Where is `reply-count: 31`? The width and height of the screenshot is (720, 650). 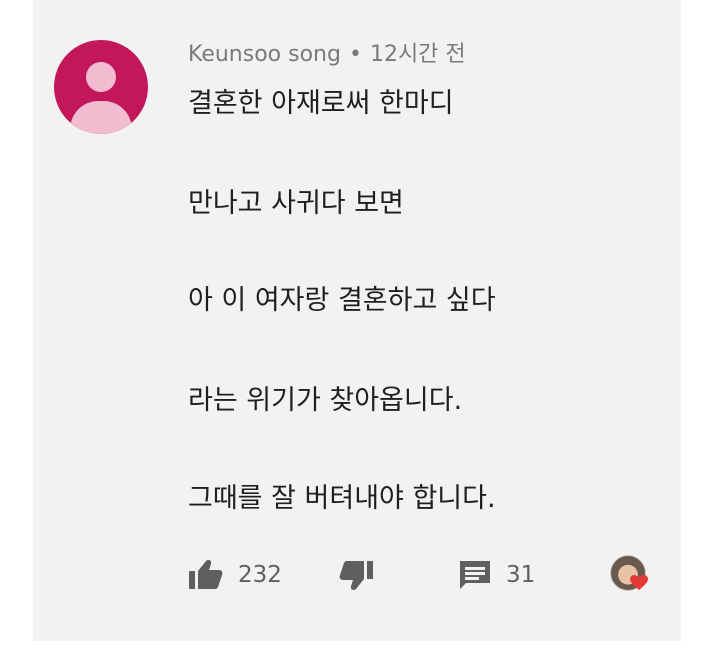
reply-count: 31 is located at coordinates (521, 575).